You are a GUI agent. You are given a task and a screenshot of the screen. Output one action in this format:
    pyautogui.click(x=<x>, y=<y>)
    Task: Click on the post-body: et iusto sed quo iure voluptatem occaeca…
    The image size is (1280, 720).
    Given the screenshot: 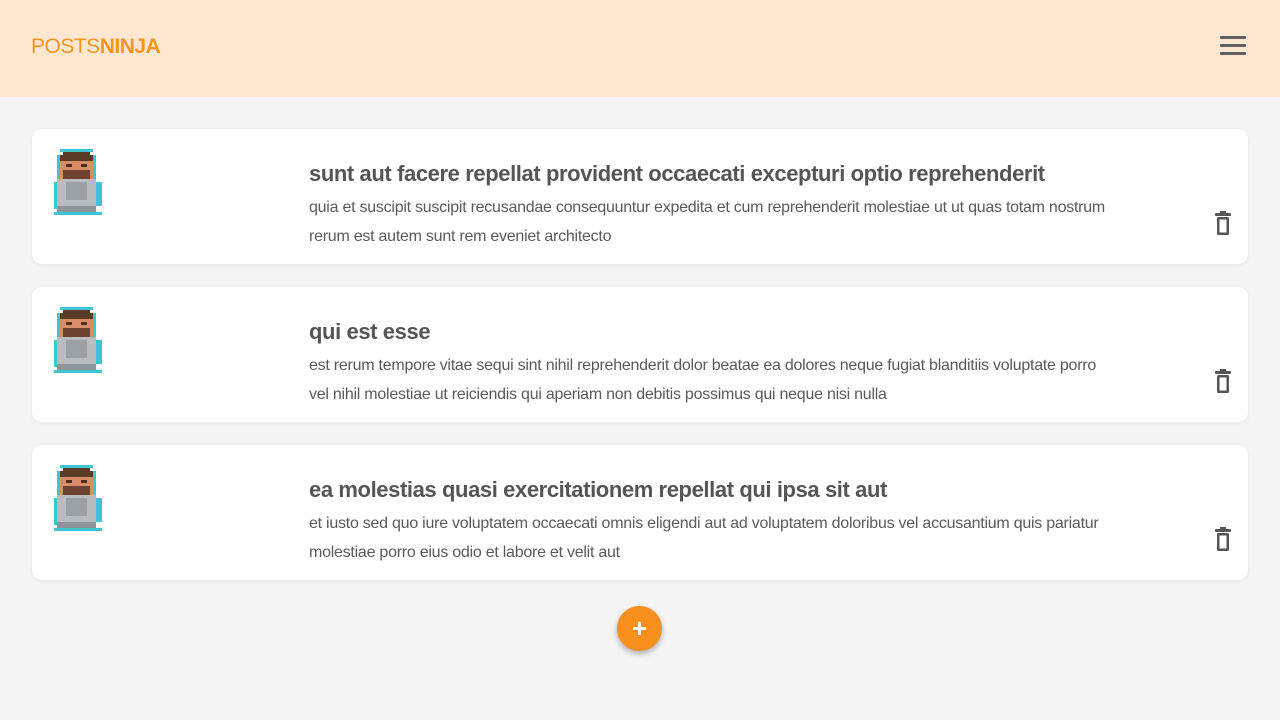 What is the action you would take?
    pyautogui.click(x=704, y=538)
    